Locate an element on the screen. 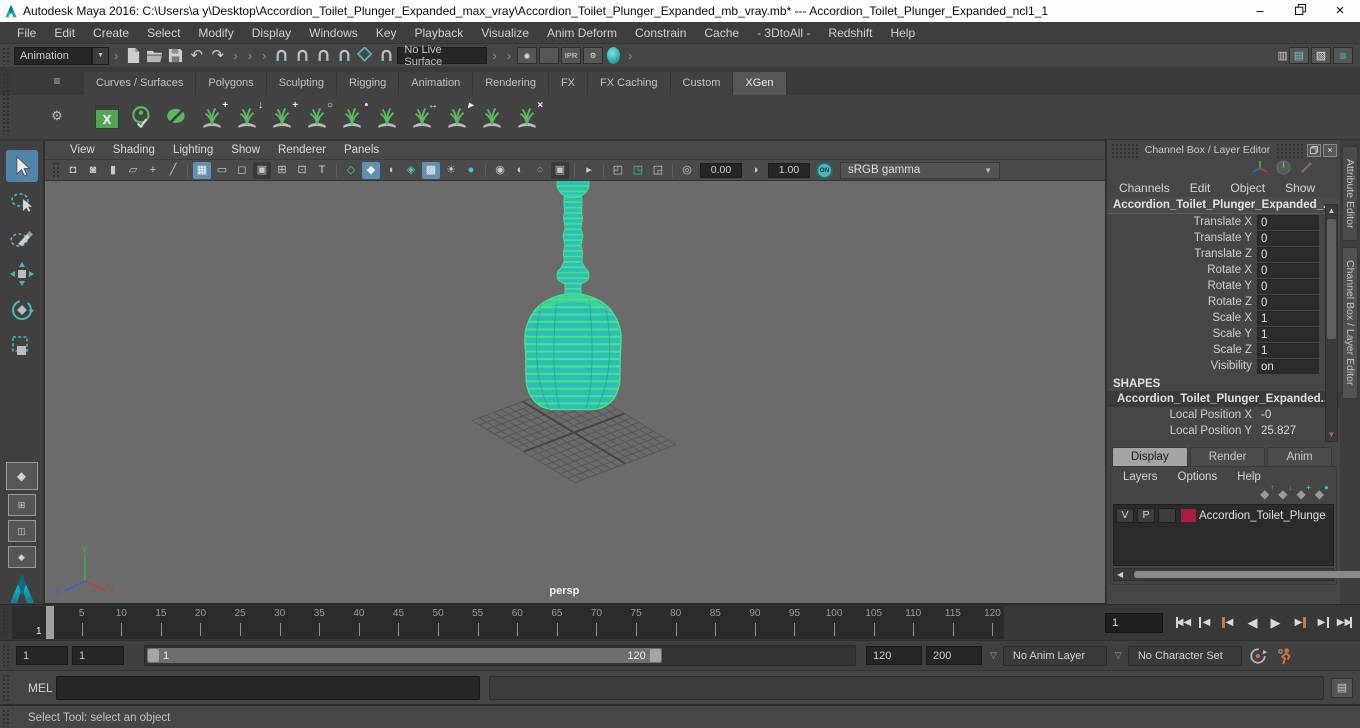  range-start-handle is located at coordinates (153, 655).